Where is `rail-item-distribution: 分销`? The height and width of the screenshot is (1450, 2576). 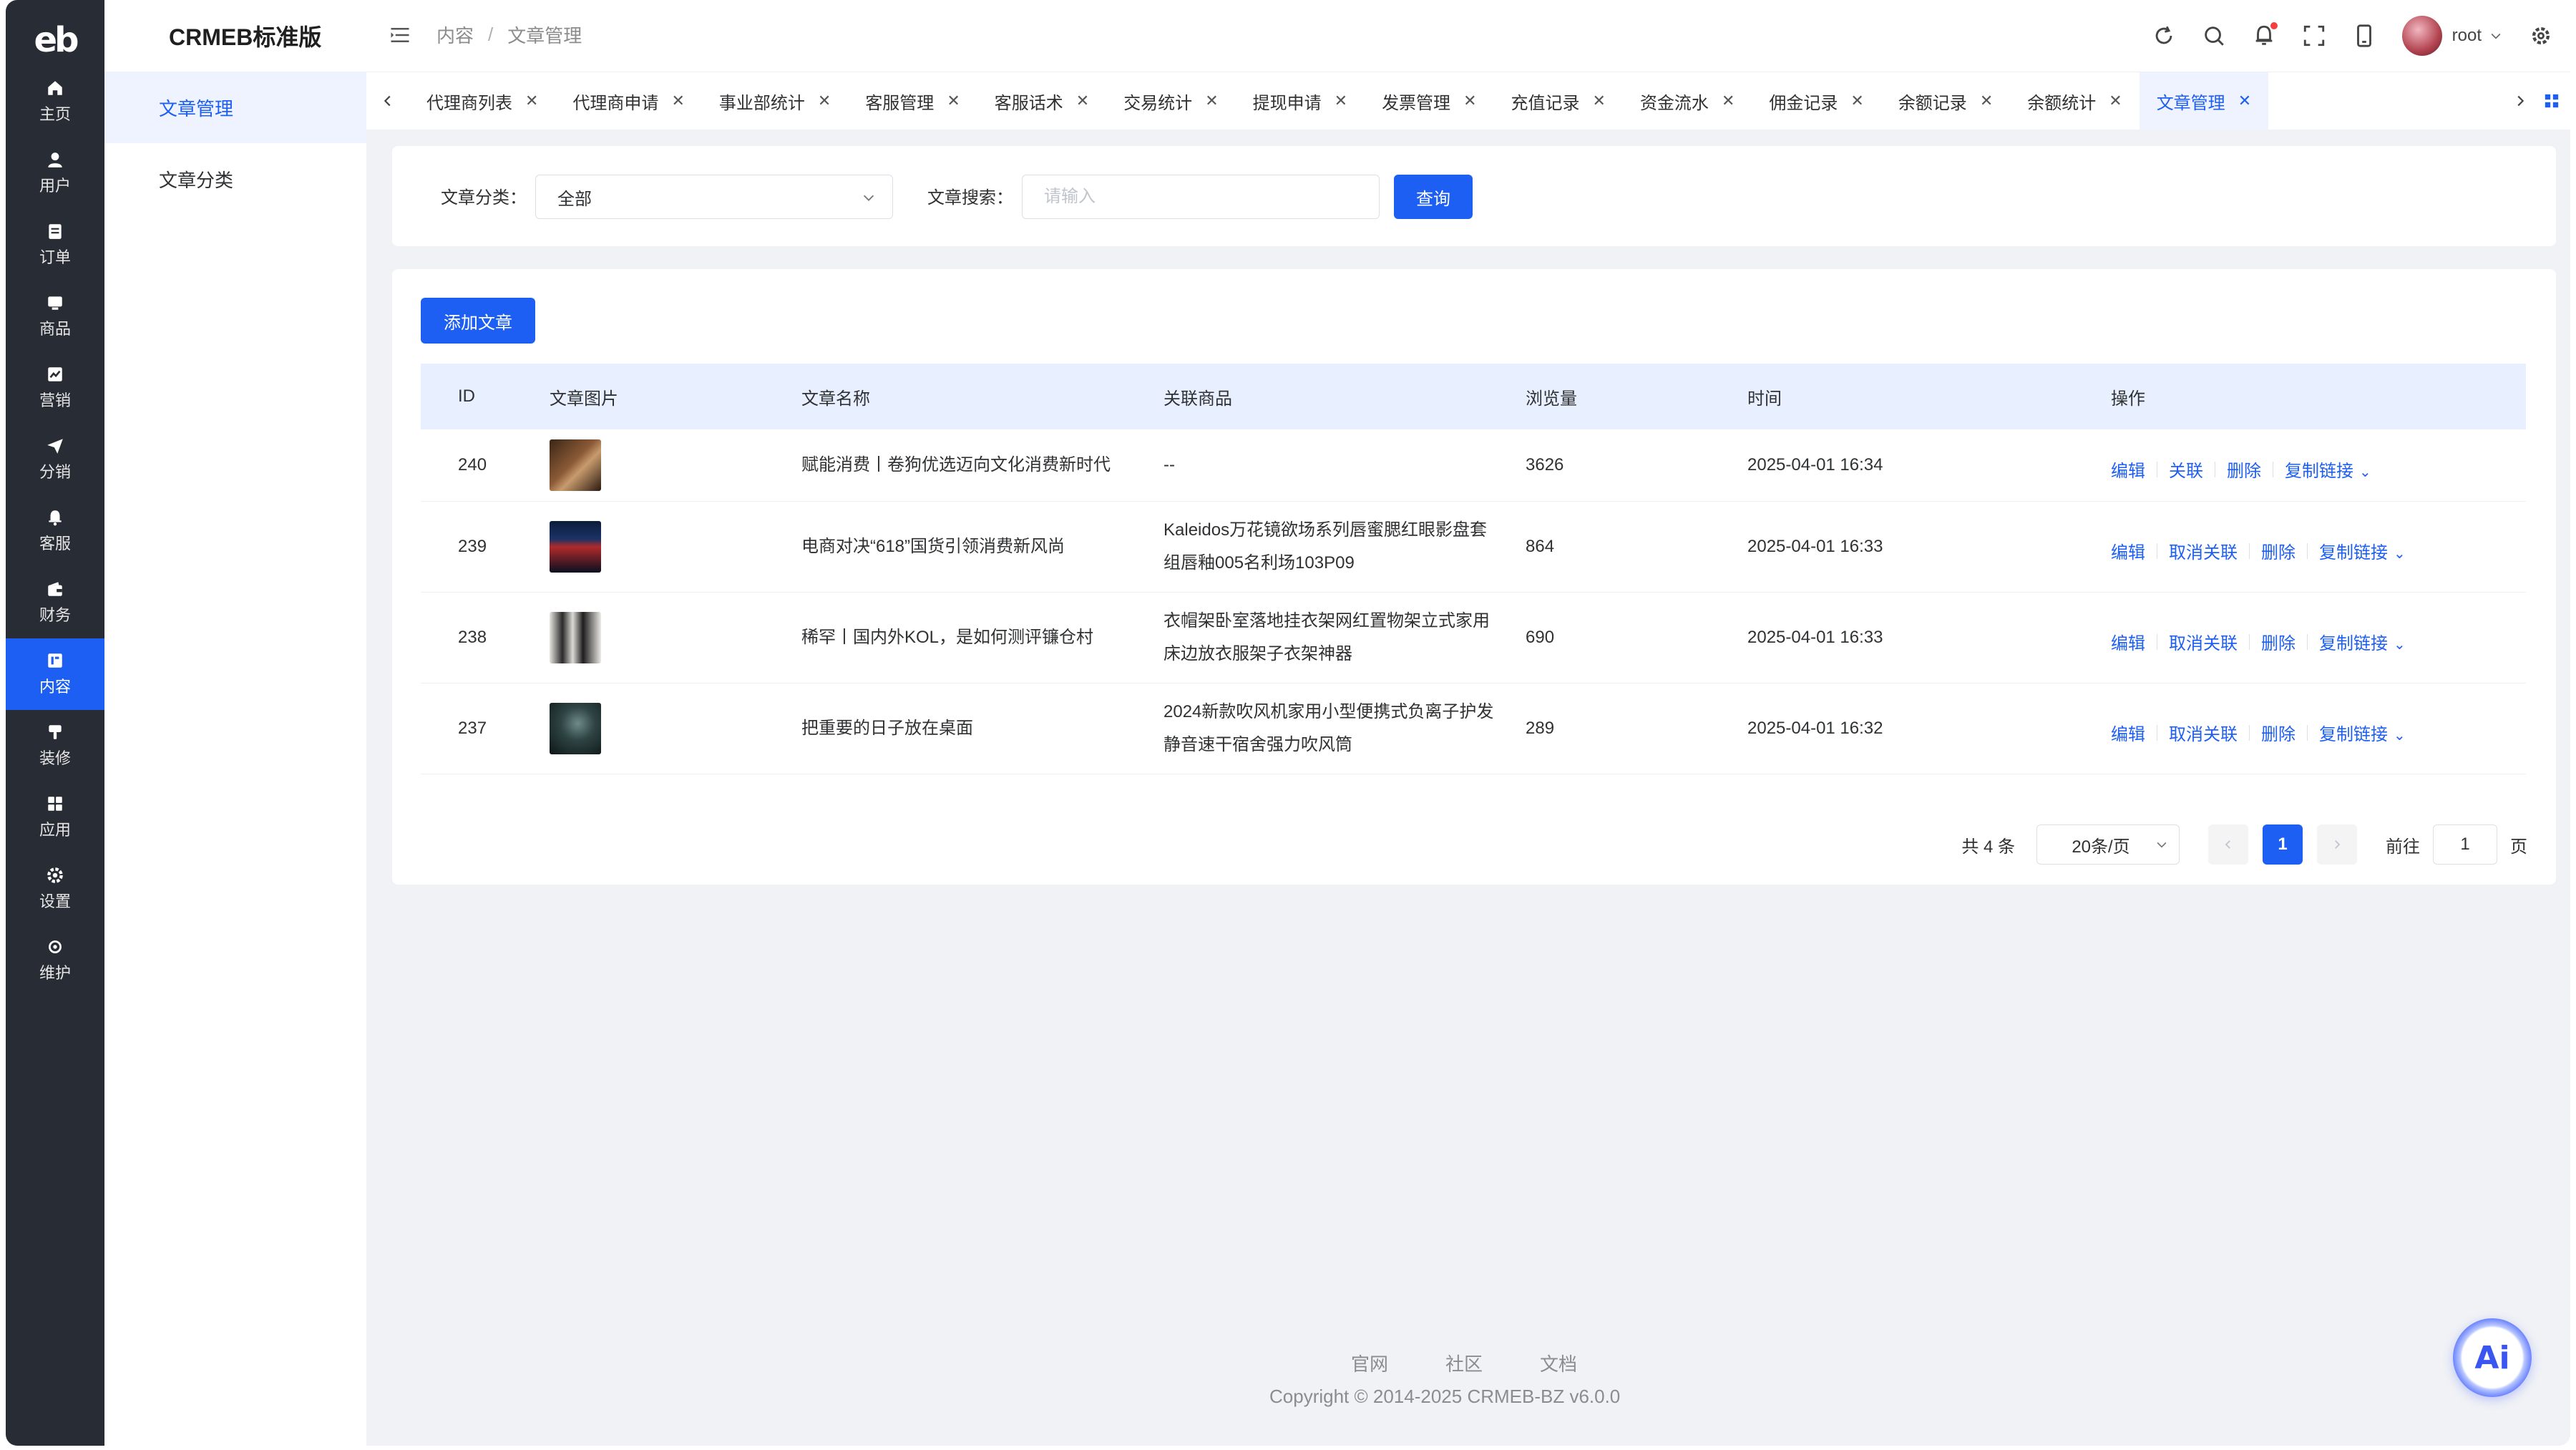 rail-item-distribution: 分销 is located at coordinates (55, 459).